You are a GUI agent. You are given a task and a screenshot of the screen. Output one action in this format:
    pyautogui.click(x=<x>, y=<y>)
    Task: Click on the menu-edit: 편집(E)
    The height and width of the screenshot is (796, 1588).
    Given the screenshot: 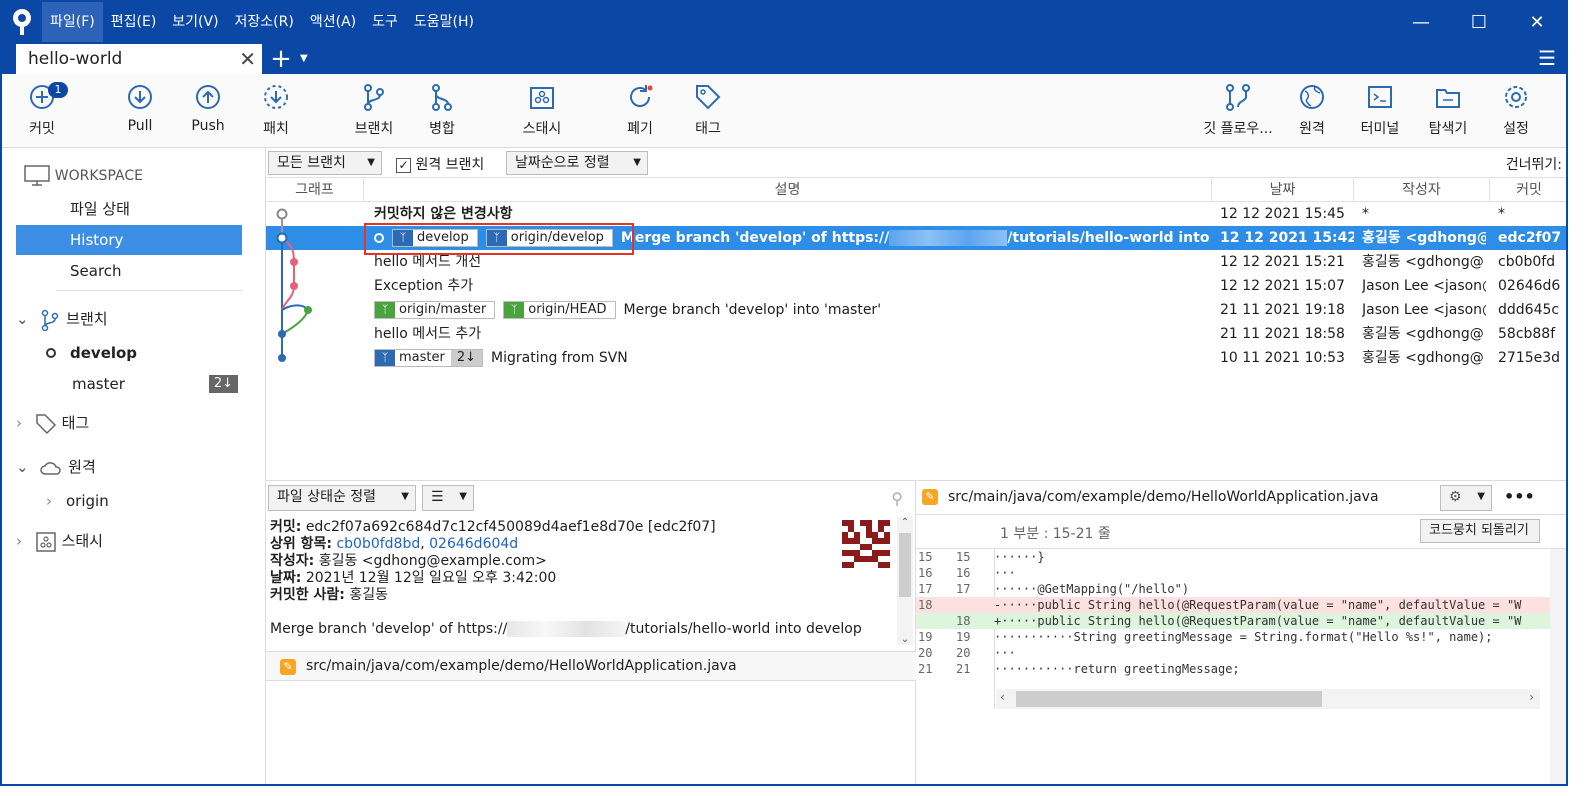 What is the action you would take?
    pyautogui.click(x=134, y=22)
    